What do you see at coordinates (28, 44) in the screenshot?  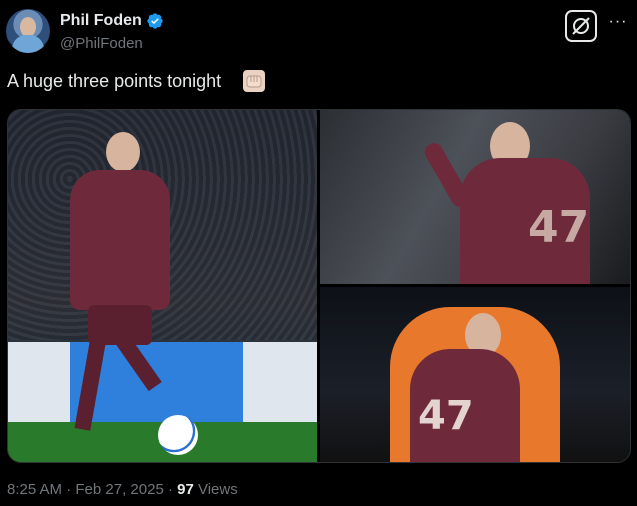 I see `avatar-body` at bounding box center [28, 44].